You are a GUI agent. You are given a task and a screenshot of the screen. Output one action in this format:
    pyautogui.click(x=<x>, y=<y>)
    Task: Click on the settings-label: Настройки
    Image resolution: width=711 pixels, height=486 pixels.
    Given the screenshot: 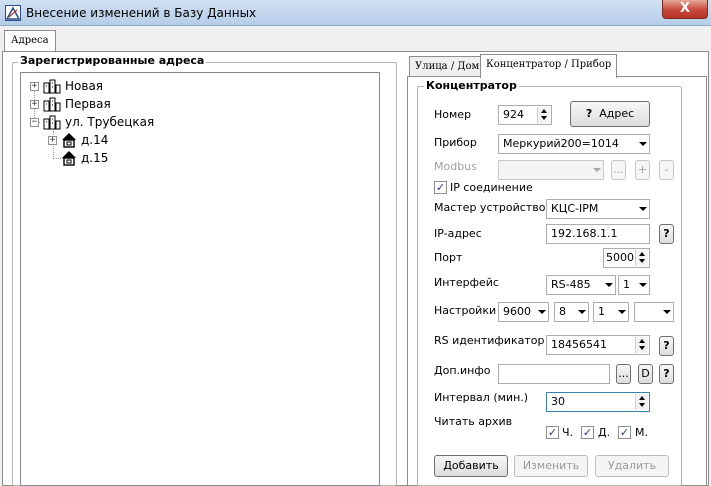 What is the action you would take?
    pyautogui.click(x=465, y=310)
    